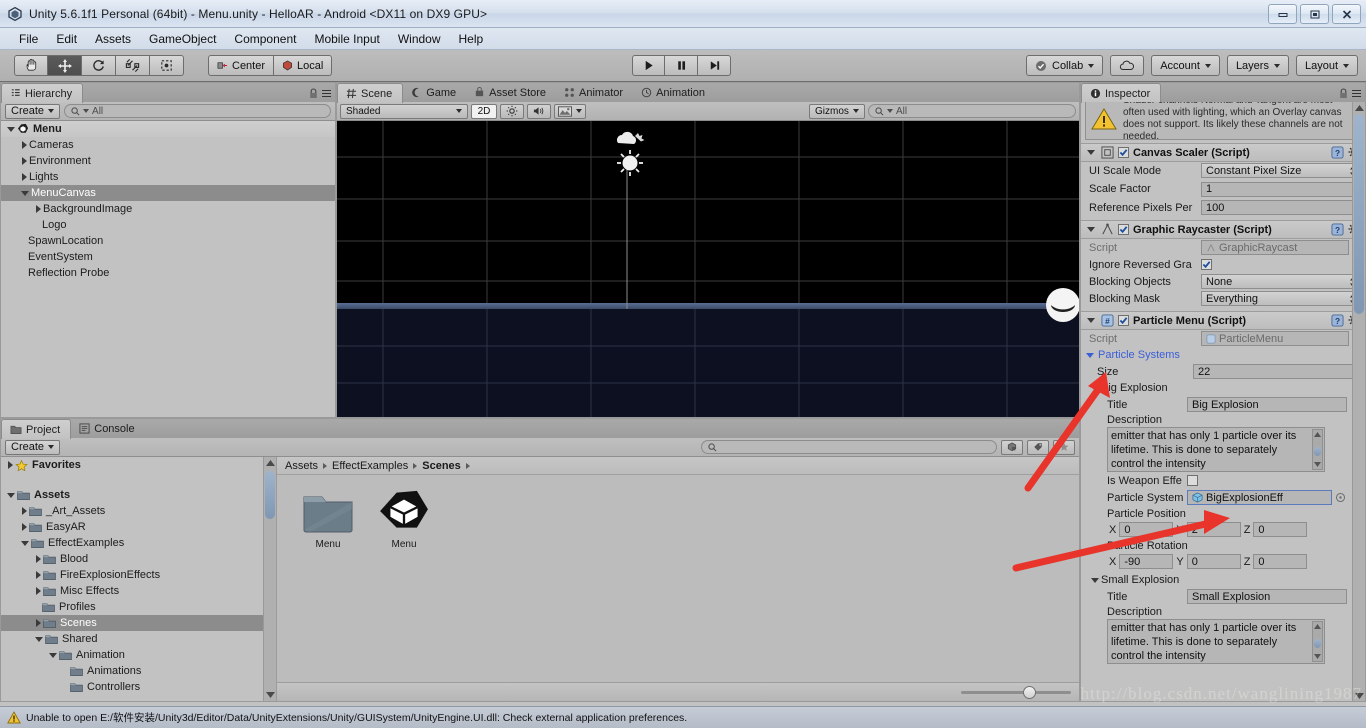  I want to click on menu-assets: Assets, so click(113, 39).